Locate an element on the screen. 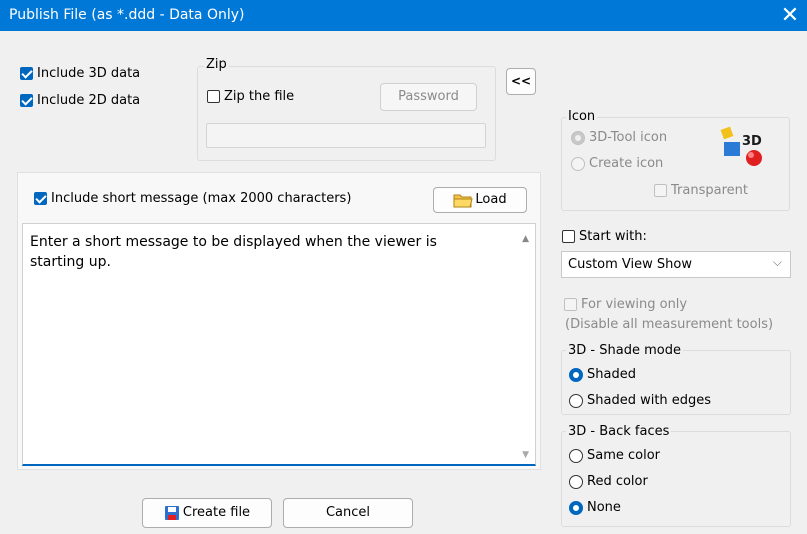 This screenshot has height=534, width=807. include-2d-checkbox is located at coordinates (26, 100).